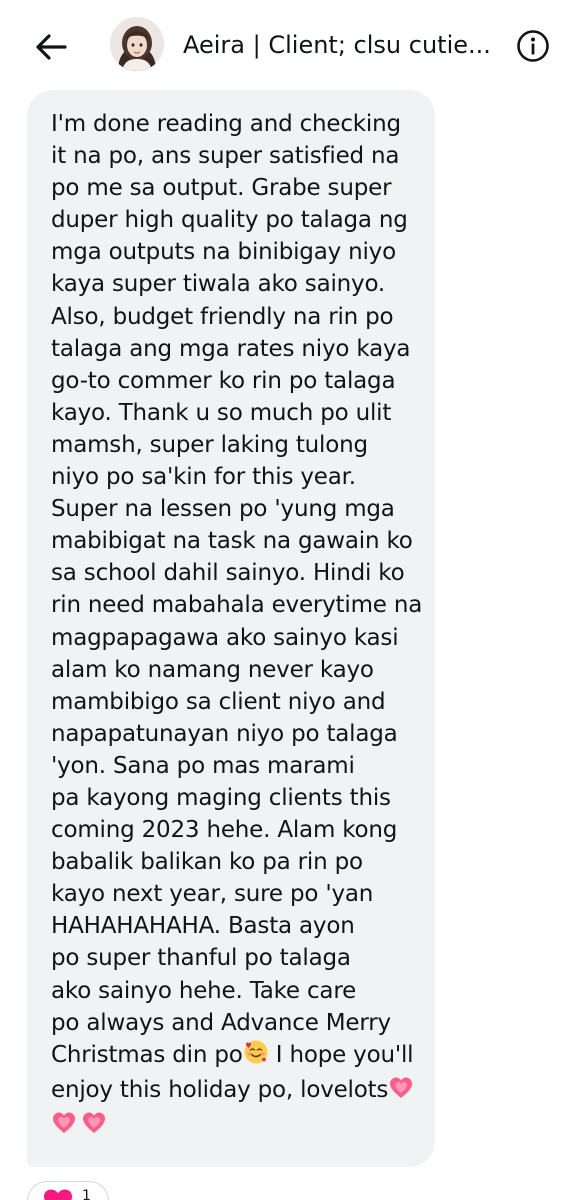  What do you see at coordinates (207, 862) in the screenshot?
I see `message-line: babalik balikan ko pa rin po` at bounding box center [207, 862].